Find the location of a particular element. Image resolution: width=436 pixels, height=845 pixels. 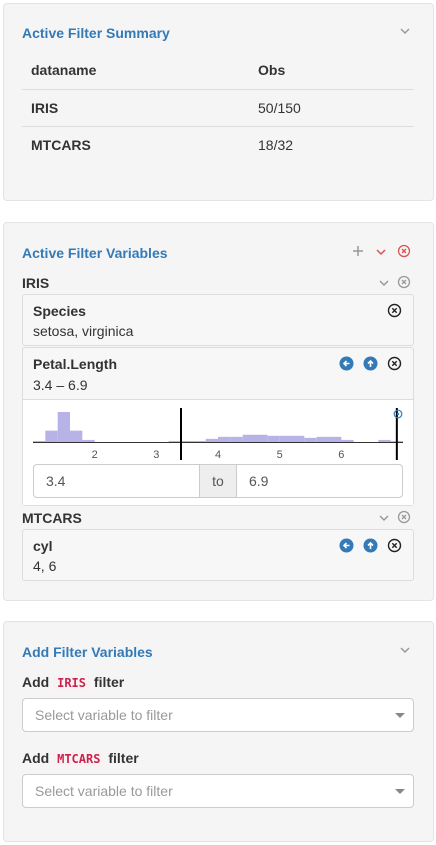

summary-table: dataname Obs IRIS 50/150 MTCARS 18/32 is located at coordinates (218, 107).